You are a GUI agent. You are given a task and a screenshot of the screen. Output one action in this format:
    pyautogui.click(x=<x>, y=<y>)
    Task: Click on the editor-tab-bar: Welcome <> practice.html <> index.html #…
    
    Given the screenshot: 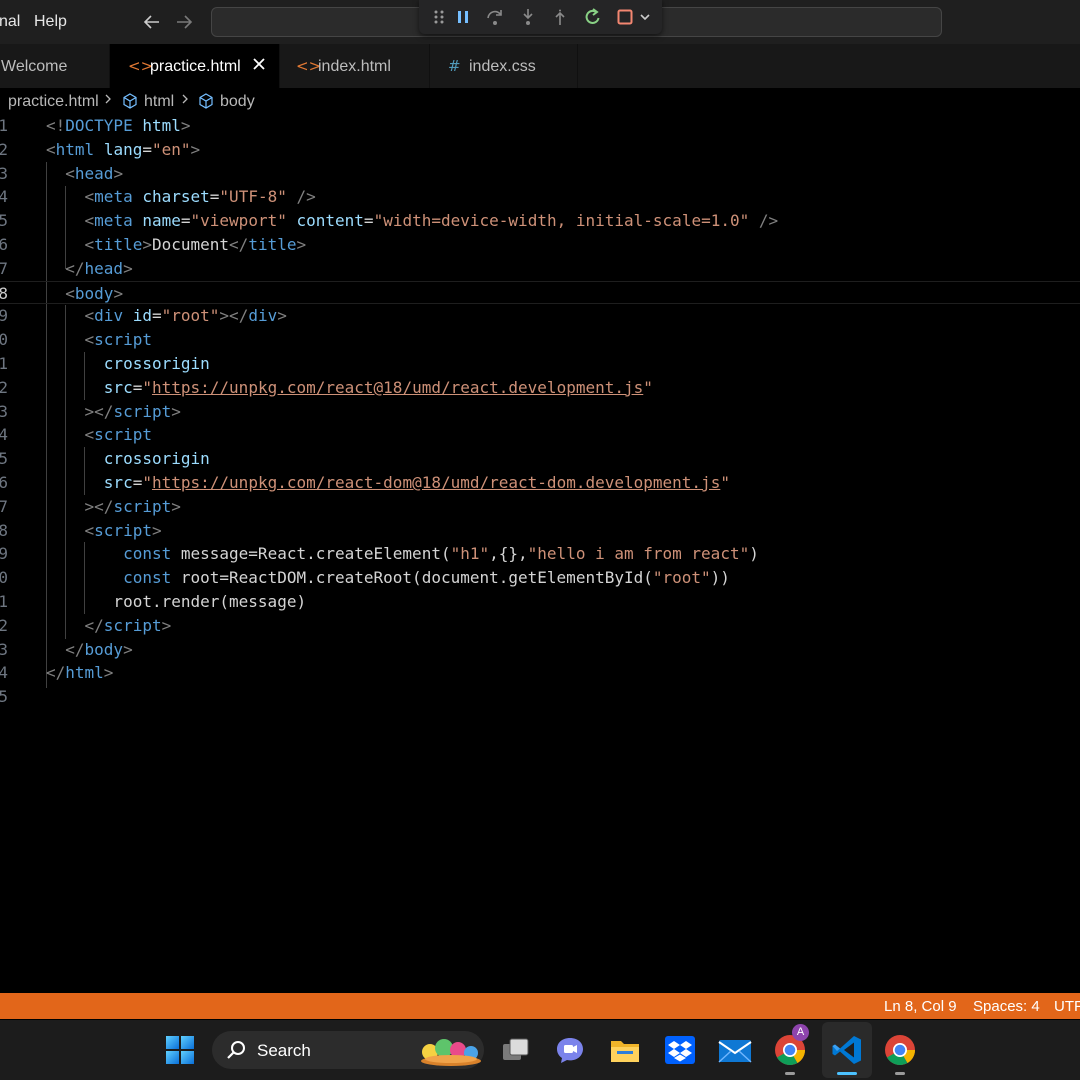 What is the action you would take?
    pyautogui.click(x=540, y=66)
    